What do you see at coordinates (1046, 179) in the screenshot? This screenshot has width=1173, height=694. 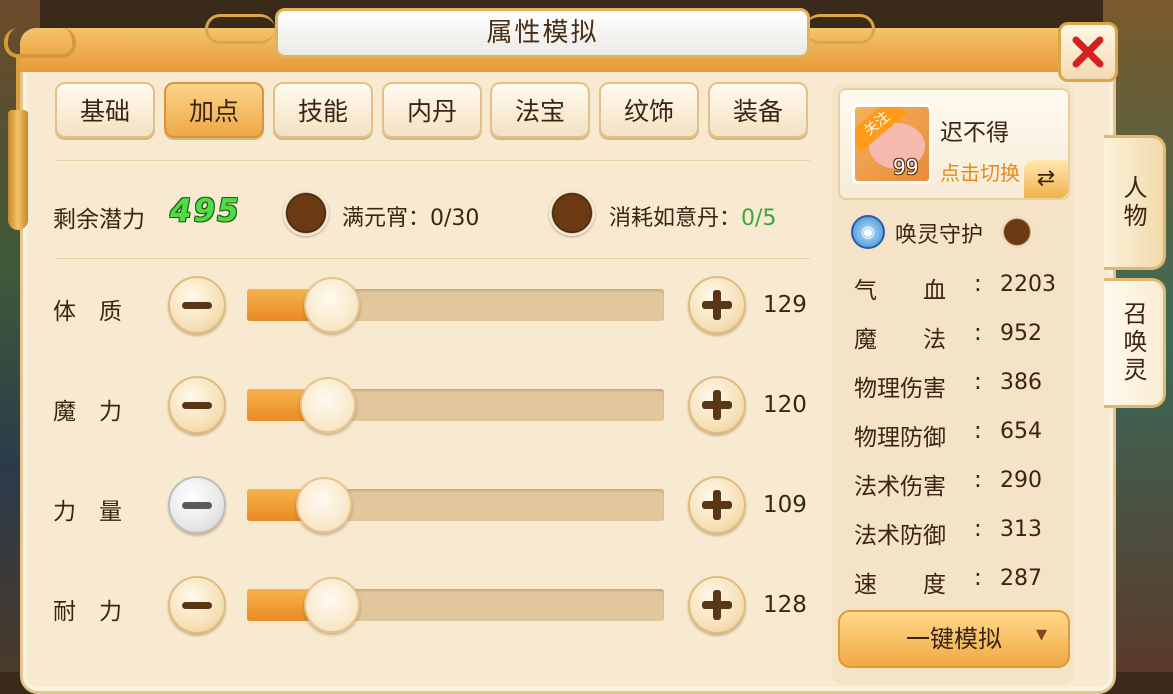 I see `switch-icon: ⇄` at bounding box center [1046, 179].